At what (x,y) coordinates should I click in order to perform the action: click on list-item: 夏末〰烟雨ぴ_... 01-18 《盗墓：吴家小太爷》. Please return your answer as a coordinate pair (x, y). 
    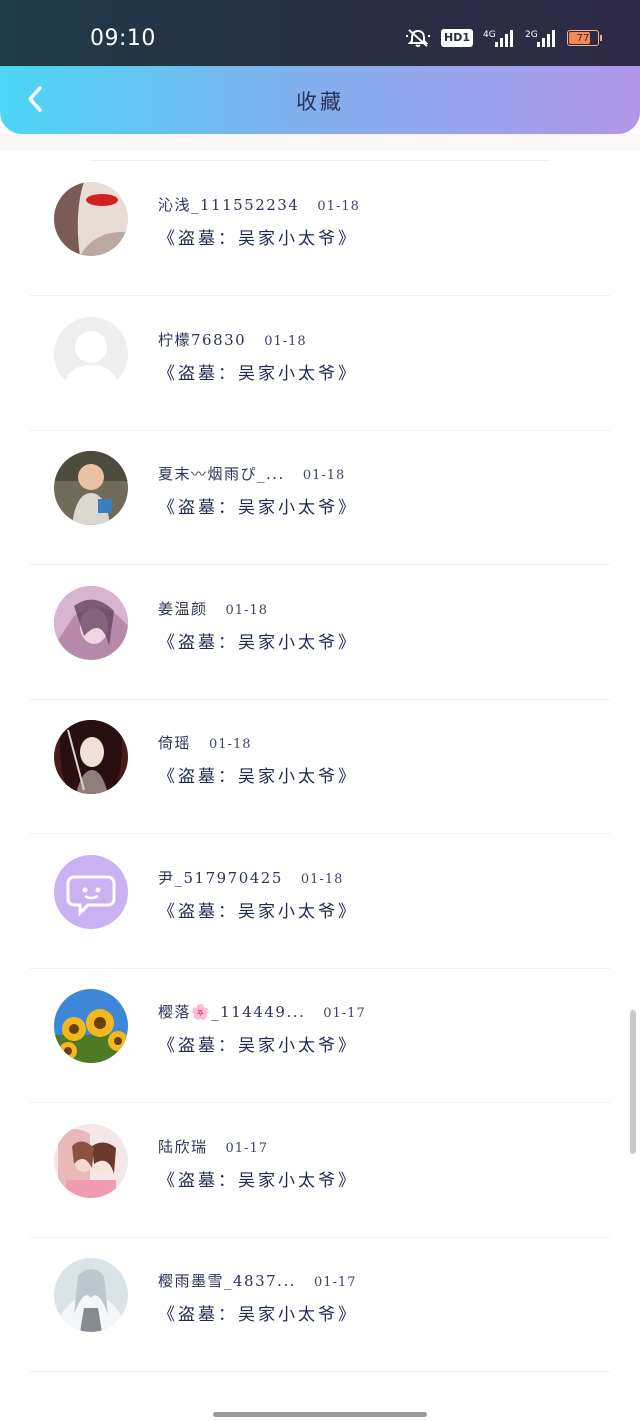
    Looking at the image, I should click on (320, 498).